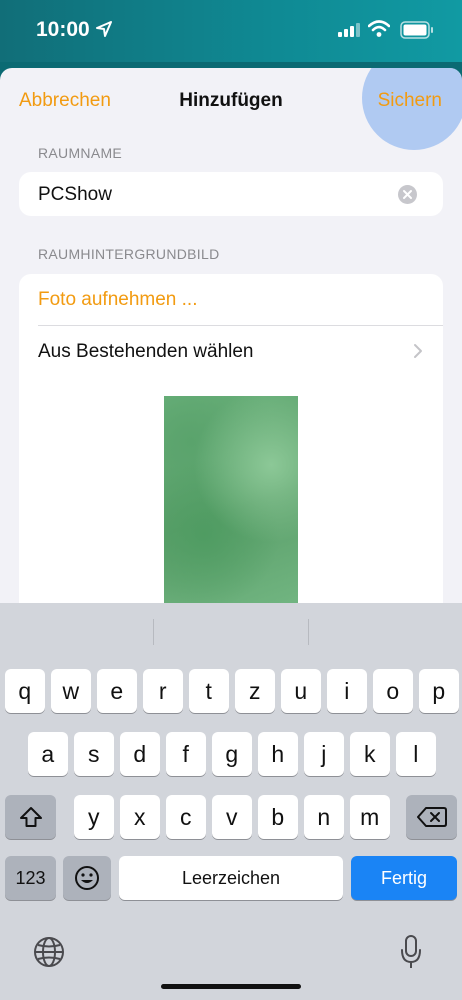  Describe the element at coordinates (439, 691) in the screenshot. I see `key-p: p` at that location.